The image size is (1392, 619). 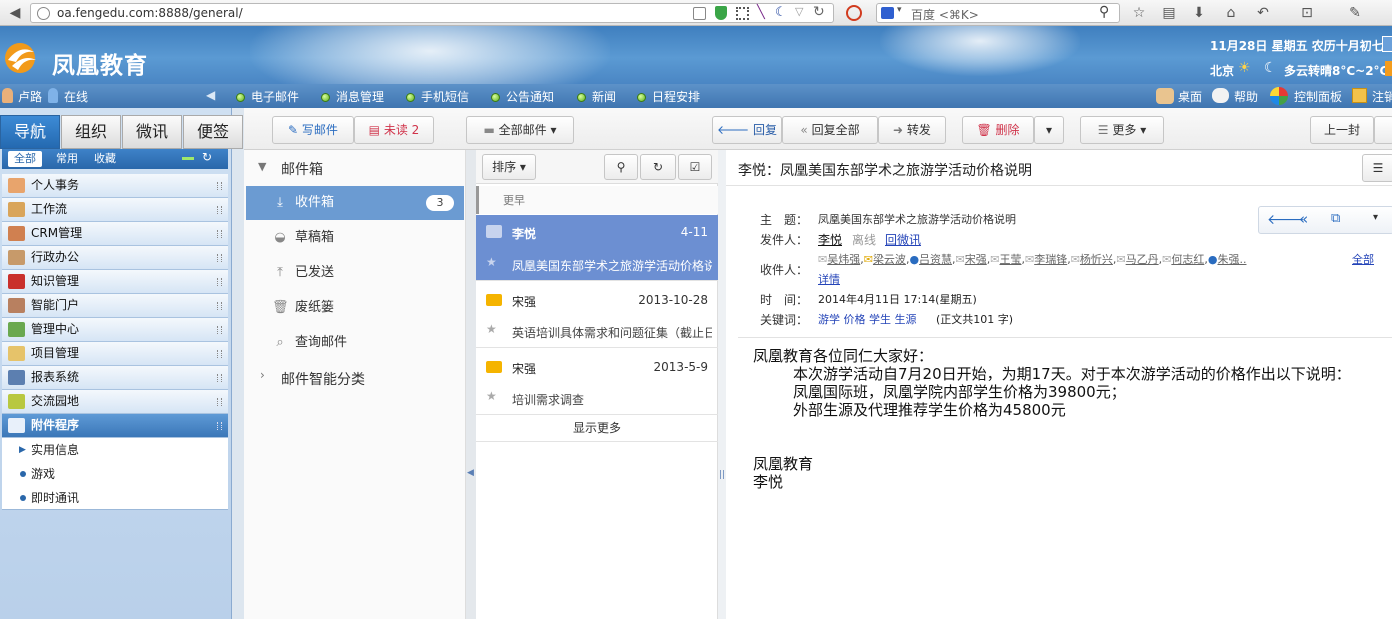 What do you see at coordinates (597, 429) in the screenshot?
I see `show-more-button: 显示更多` at bounding box center [597, 429].